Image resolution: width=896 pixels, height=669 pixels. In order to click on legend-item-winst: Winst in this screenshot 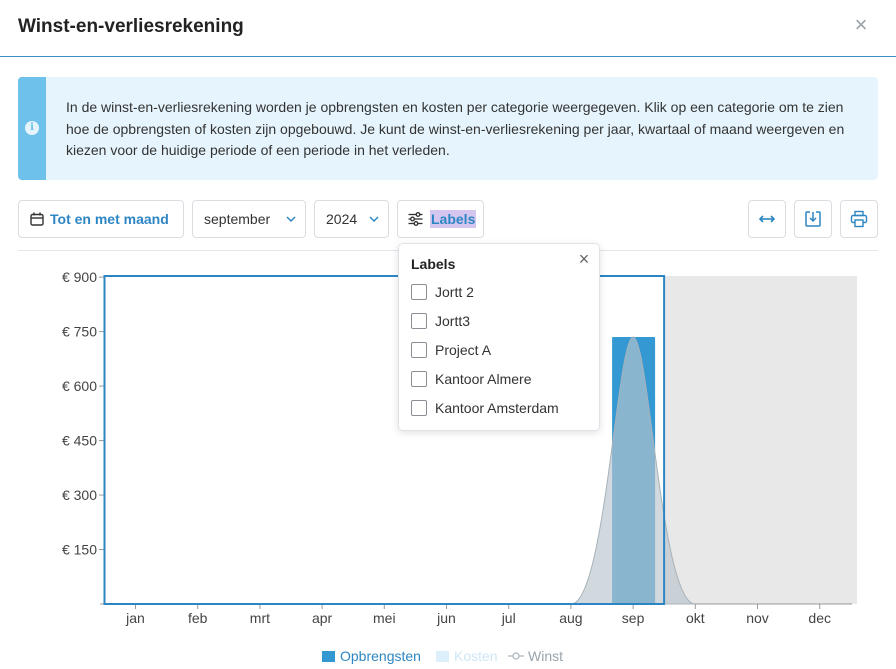, I will do `click(540, 656)`.